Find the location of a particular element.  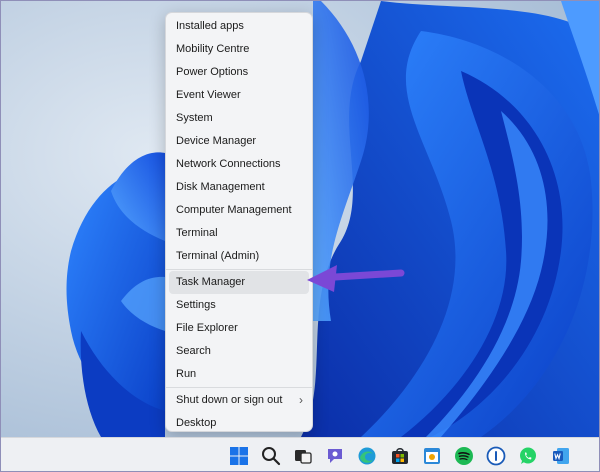

menu-item-computer-management: Computer Management is located at coordinates (239, 210).